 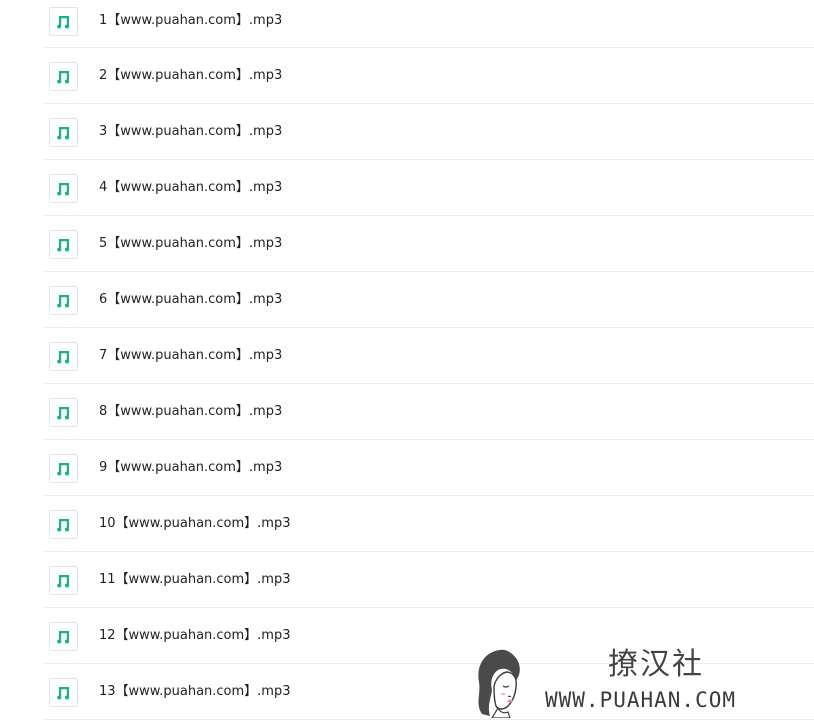 What do you see at coordinates (429, 468) in the screenshot?
I see `file-row: 9【www.puahan.com】.mp3` at bounding box center [429, 468].